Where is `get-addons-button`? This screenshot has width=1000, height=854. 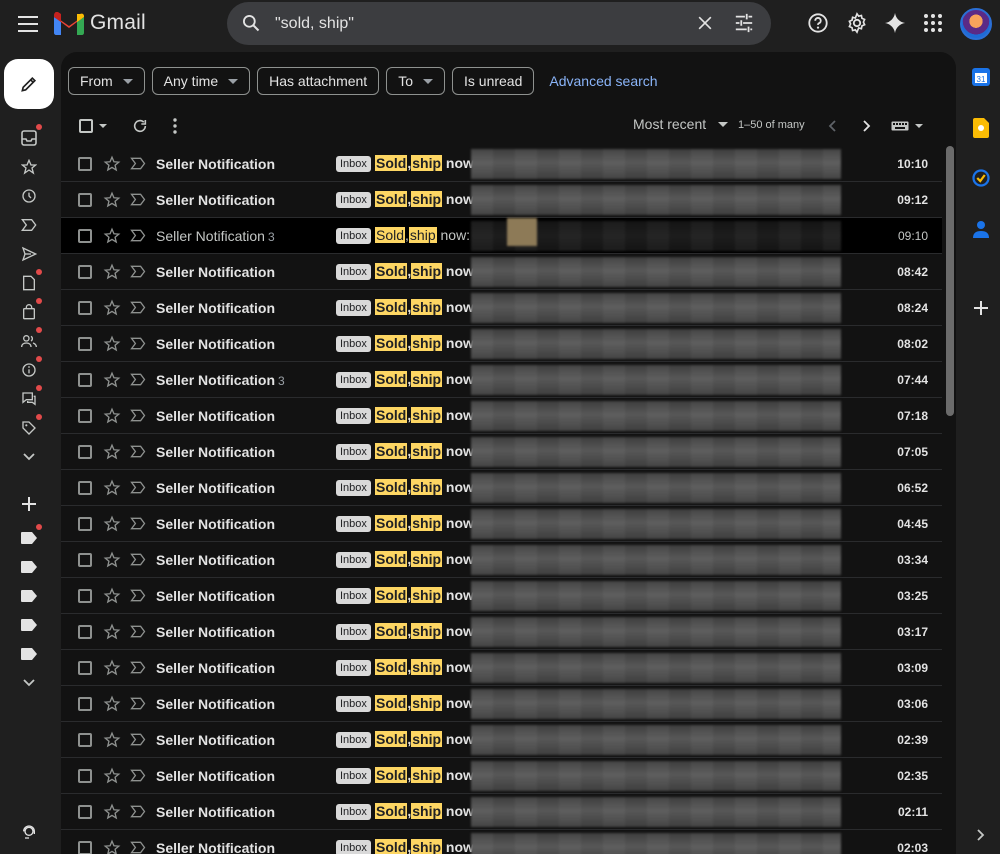 get-addons-button is located at coordinates (981, 308).